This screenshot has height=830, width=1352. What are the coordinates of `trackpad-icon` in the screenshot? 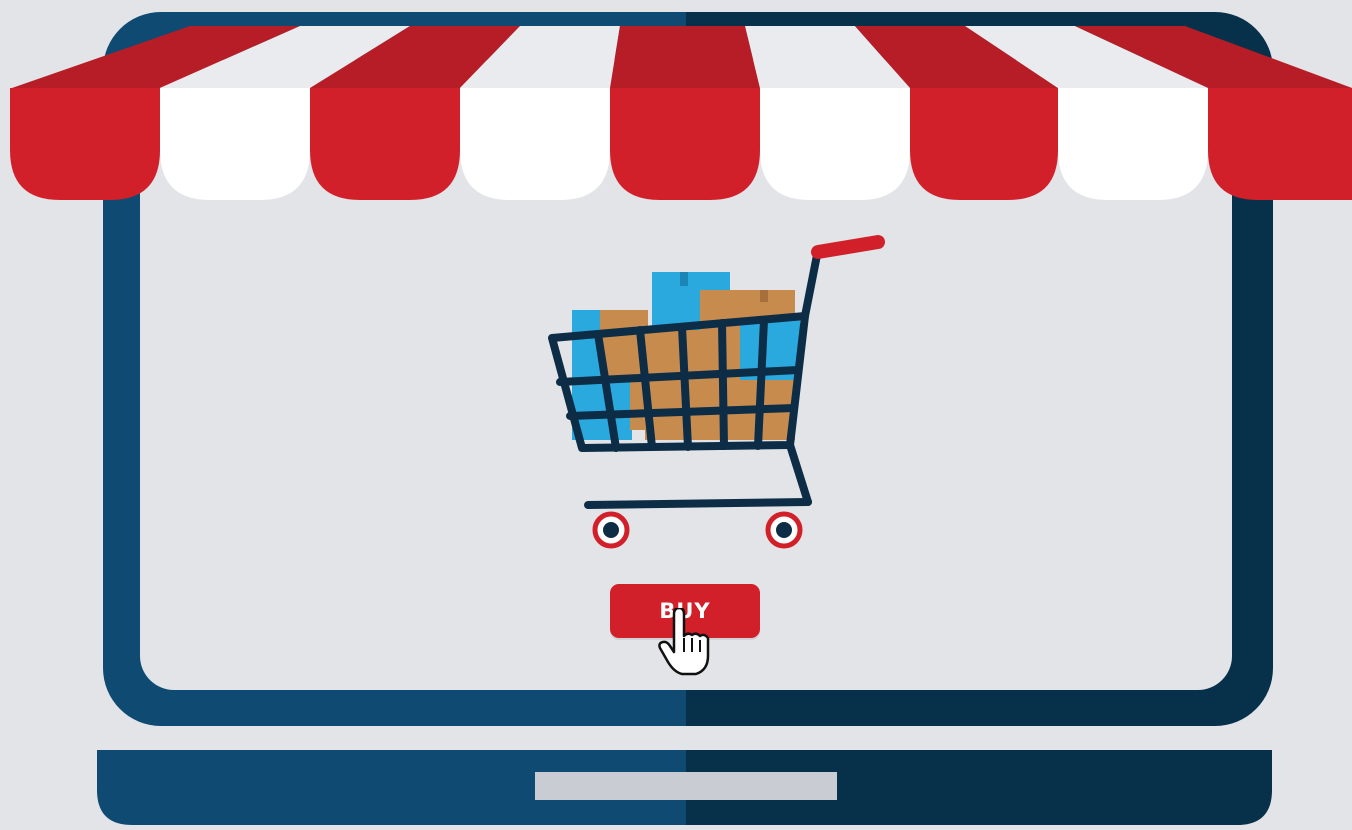 It's located at (686, 786).